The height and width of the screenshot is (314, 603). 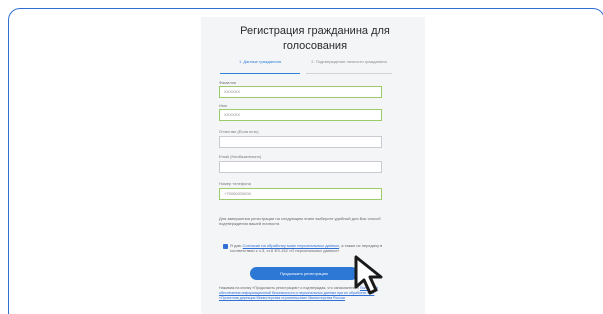 I want to click on consent-checkbox, so click(x=225, y=246).